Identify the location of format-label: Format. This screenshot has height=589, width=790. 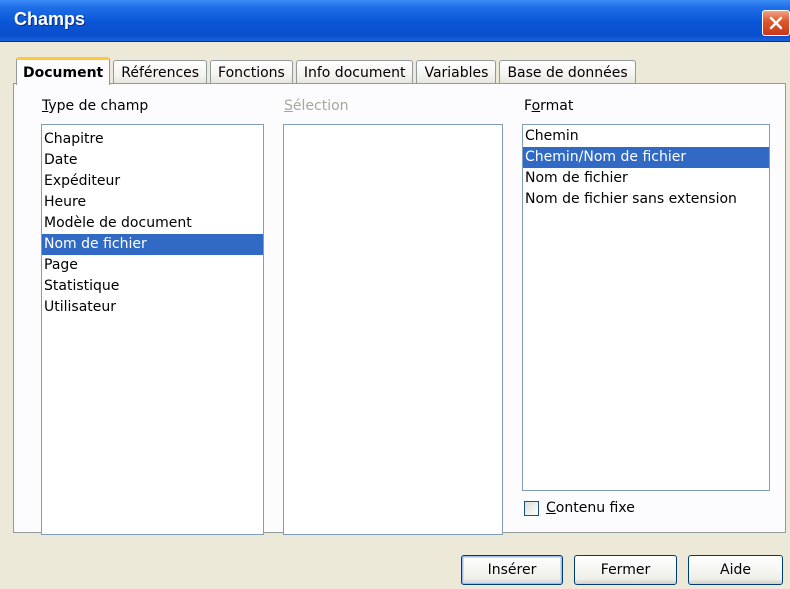
(548, 106).